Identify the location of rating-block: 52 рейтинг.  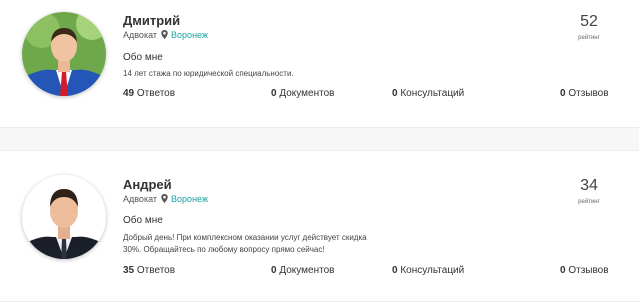
(589, 27).